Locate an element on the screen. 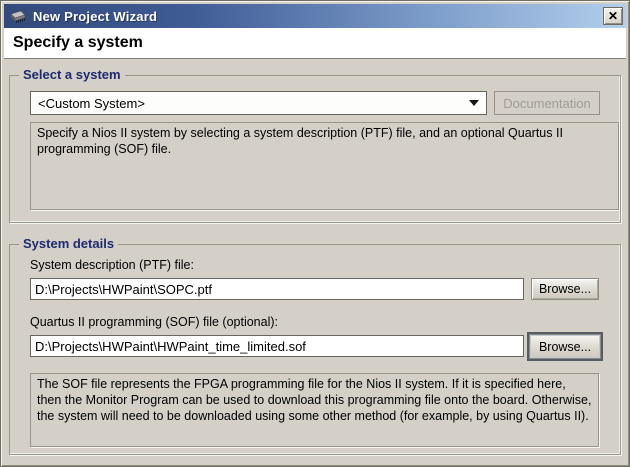 The height and width of the screenshot is (467, 630). page-title-bar: Specify a system is located at coordinates (315, 43).